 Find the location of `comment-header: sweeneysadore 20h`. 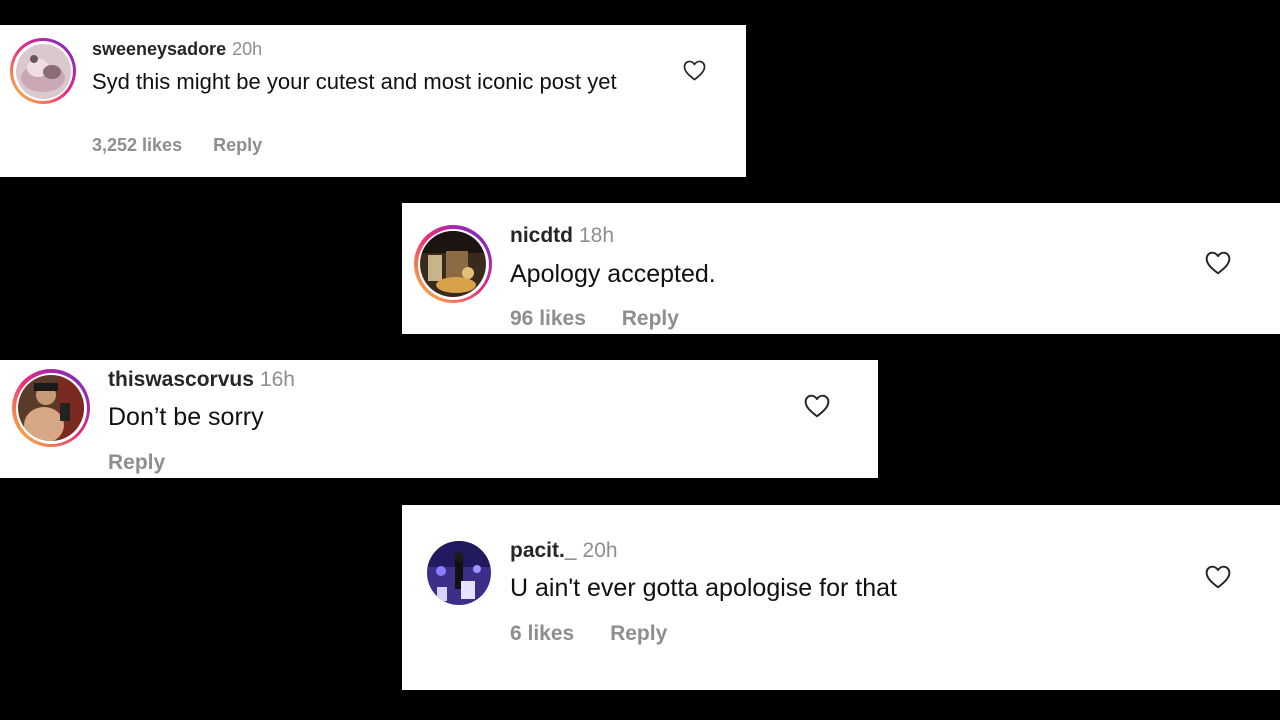

comment-header: sweeneysadore 20h is located at coordinates (177, 49).